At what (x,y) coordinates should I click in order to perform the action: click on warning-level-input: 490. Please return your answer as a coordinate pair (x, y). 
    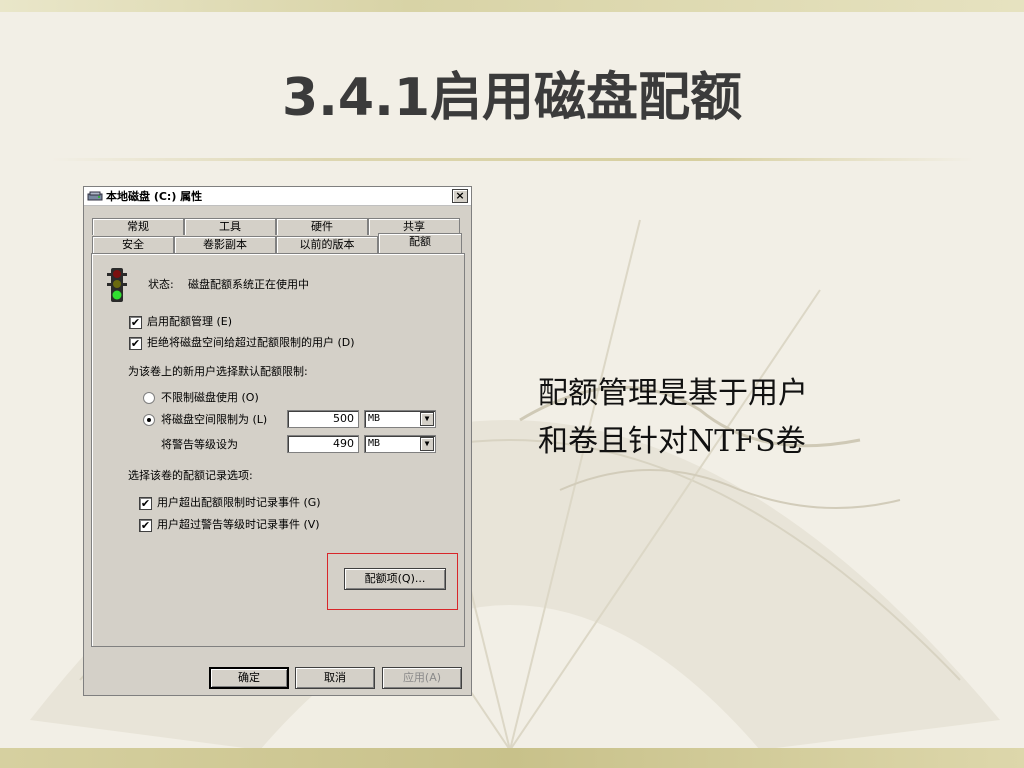
    Looking at the image, I should click on (323, 444).